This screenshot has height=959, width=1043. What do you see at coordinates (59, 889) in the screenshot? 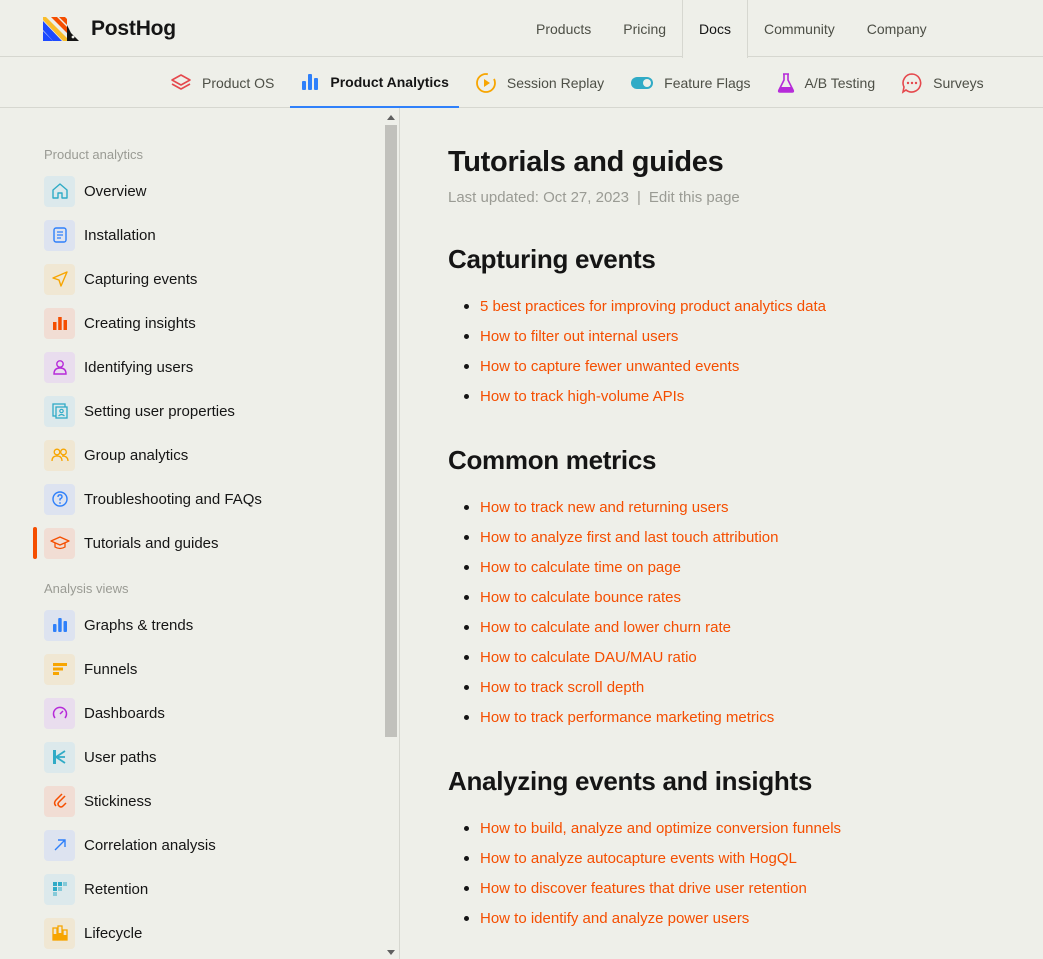
I see `retention-icon` at bounding box center [59, 889].